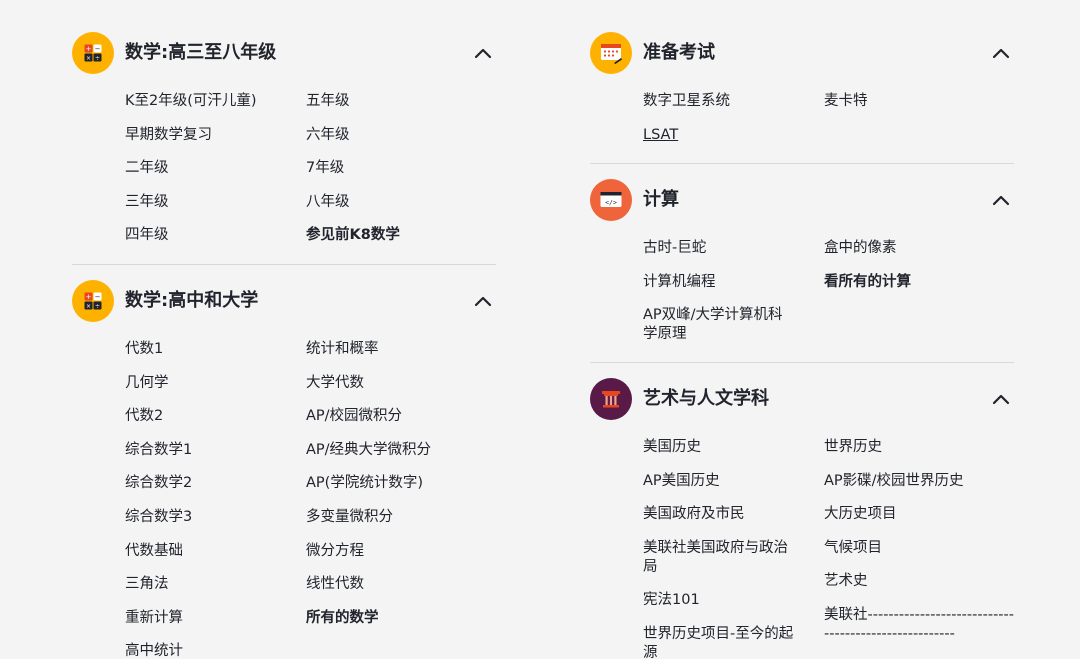 The width and height of the screenshot is (1080, 659). What do you see at coordinates (679, 52) in the screenshot?
I see `section-title: 准备考试` at bounding box center [679, 52].